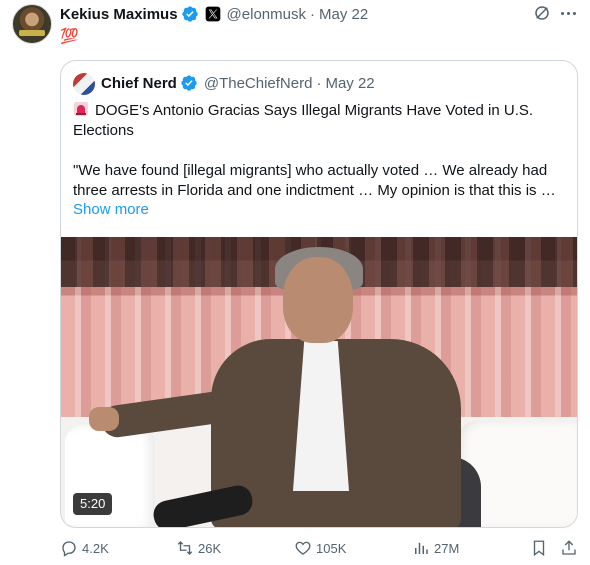  What do you see at coordinates (210, 548) in the screenshot?
I see `retweet-count: 26K` at bounding box center [210, 548].